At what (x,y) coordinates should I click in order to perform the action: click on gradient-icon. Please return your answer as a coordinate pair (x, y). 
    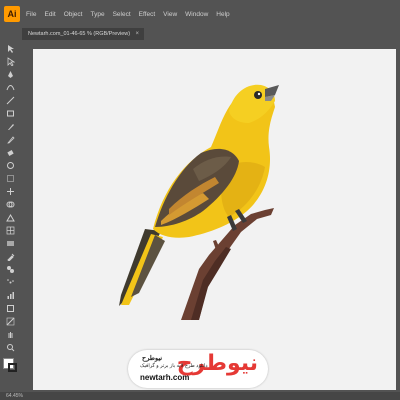
    Looking at the image, I should click on (10, 243).